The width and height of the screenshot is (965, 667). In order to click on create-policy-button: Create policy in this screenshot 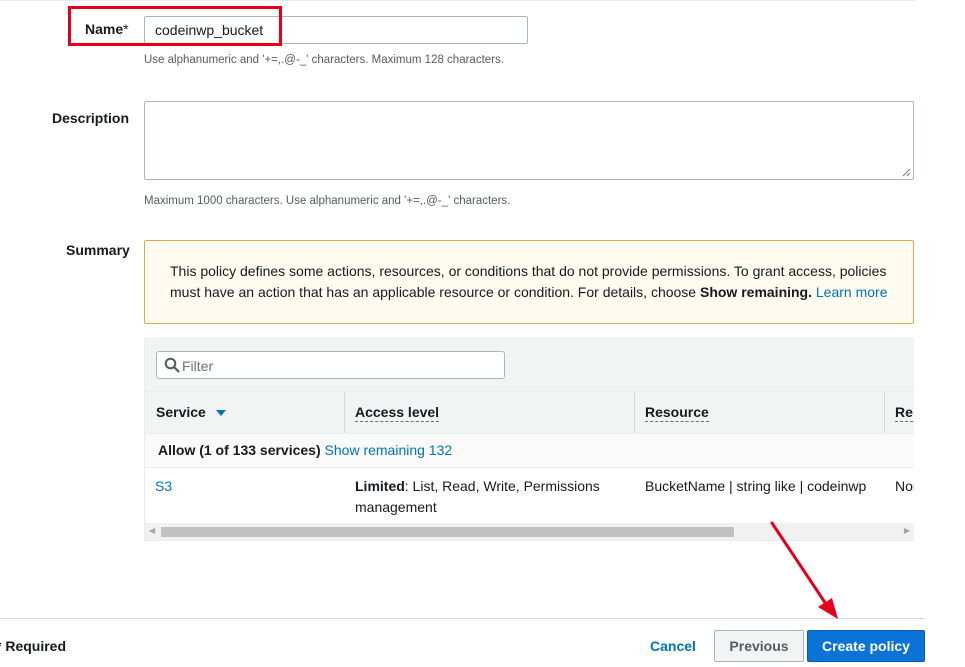, I will do `click(866, 646)`.